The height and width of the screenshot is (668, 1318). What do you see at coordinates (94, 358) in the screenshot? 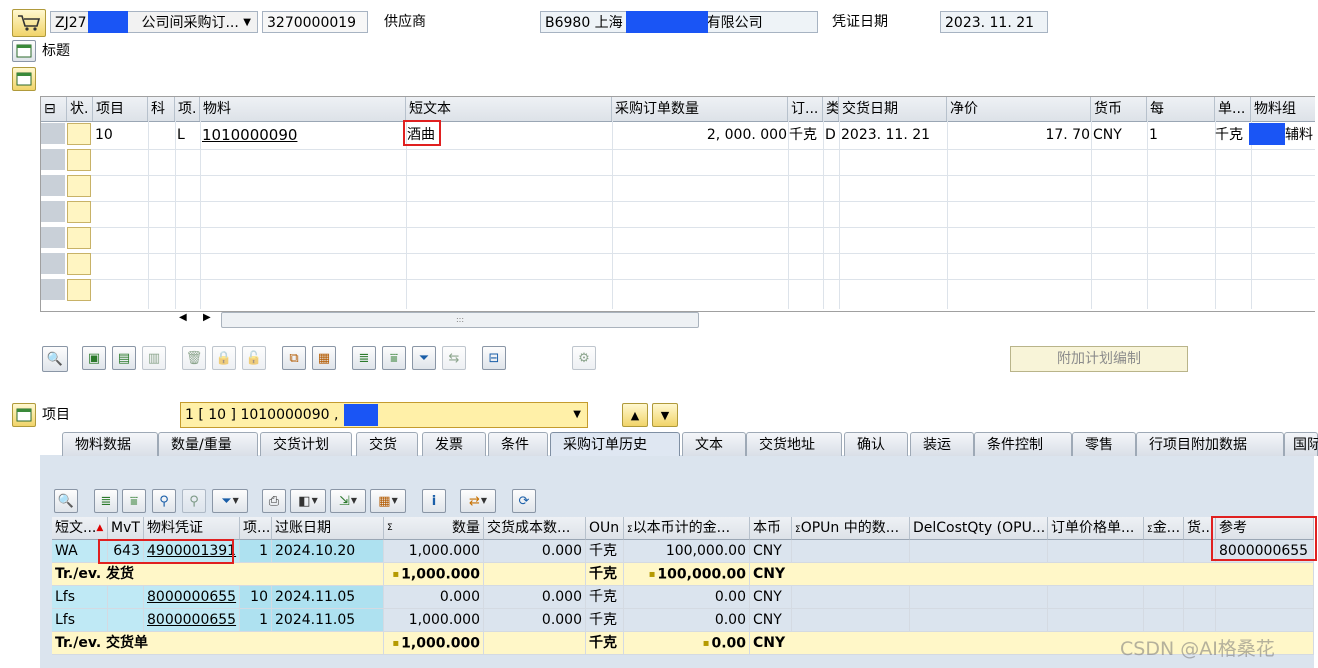
I see `export-icon: ▣` at bounding box center [94, 358].